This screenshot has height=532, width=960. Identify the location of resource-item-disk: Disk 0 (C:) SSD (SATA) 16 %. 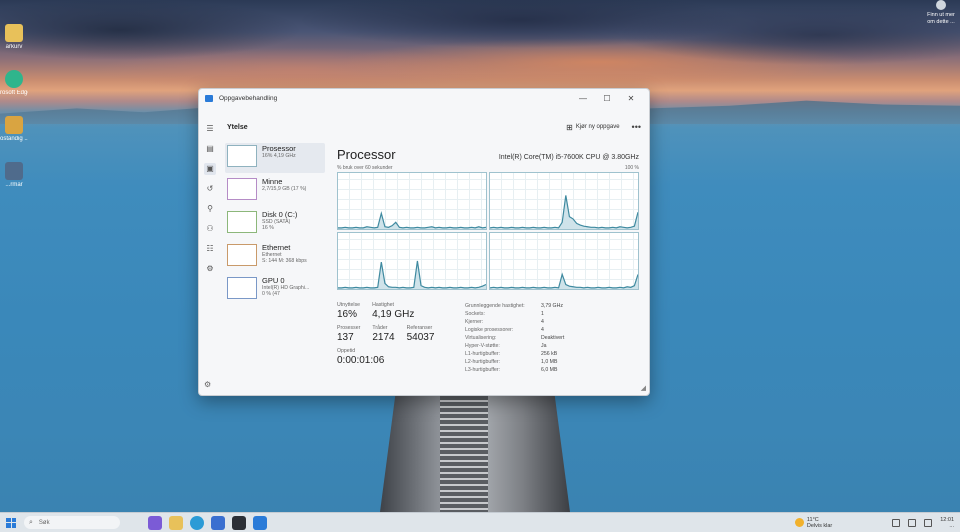
(275, 224).